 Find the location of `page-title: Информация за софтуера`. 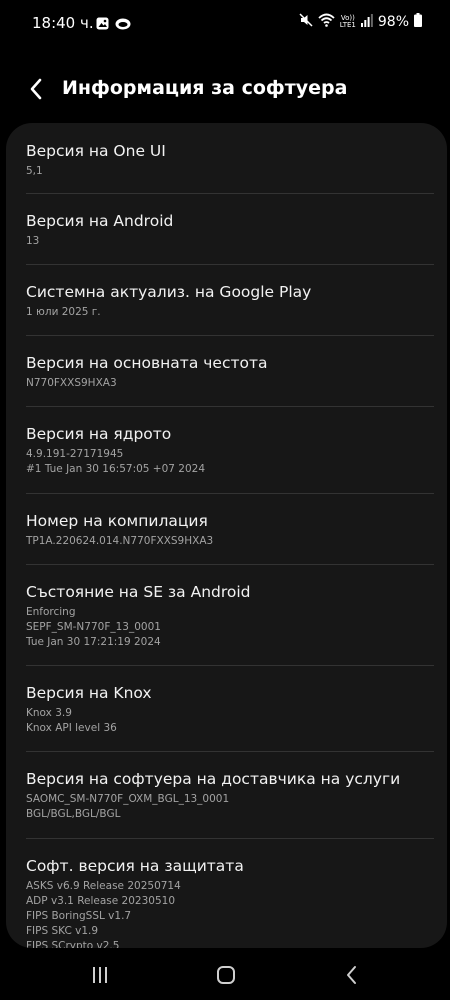

page-title: Информация за софтуера is located at coordinates (205, 88).